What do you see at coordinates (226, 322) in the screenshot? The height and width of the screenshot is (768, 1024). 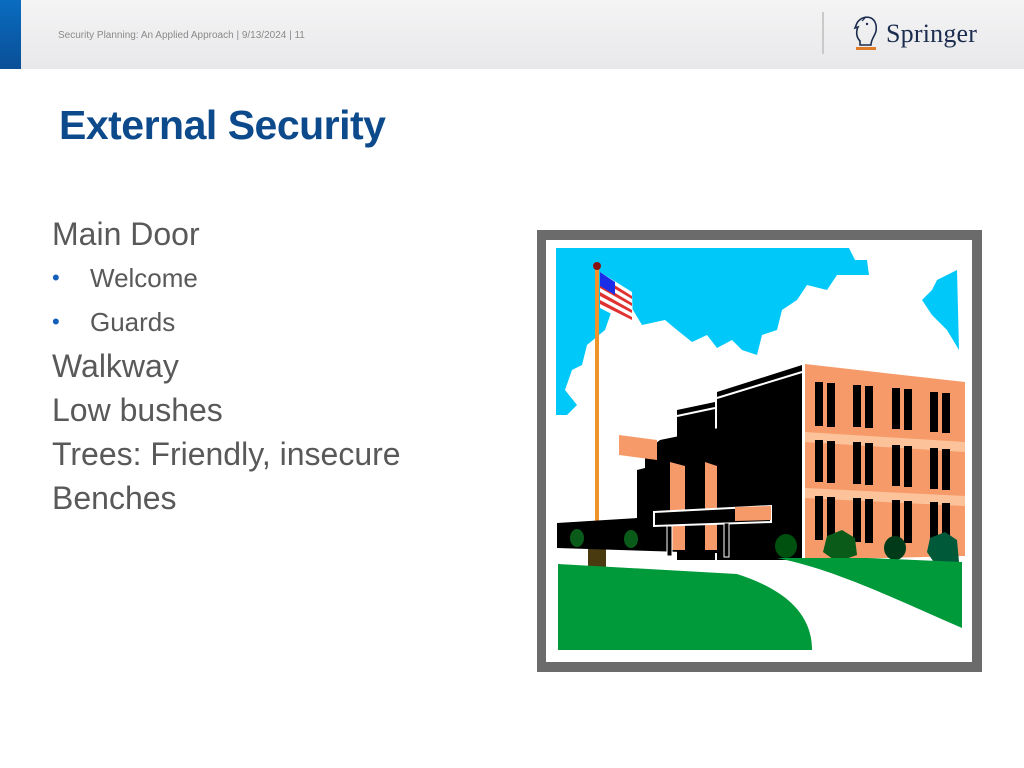 I see `content-subitem-guards: • Guards` at bounding box center [226, 322].